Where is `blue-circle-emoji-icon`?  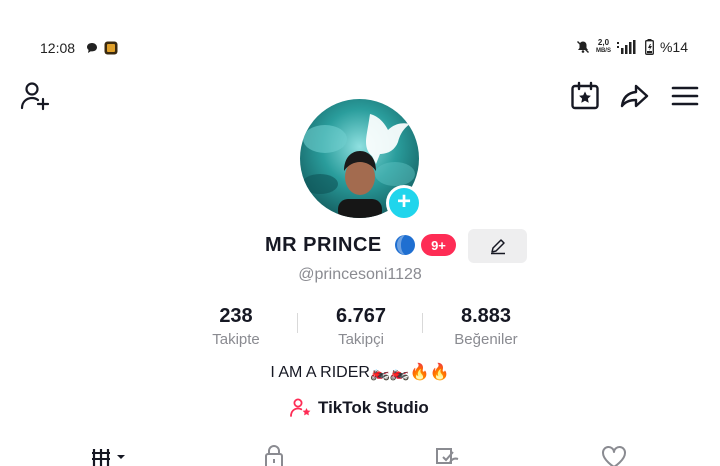 blue-circle-emoji-icon is located at coordinates (405, 245).